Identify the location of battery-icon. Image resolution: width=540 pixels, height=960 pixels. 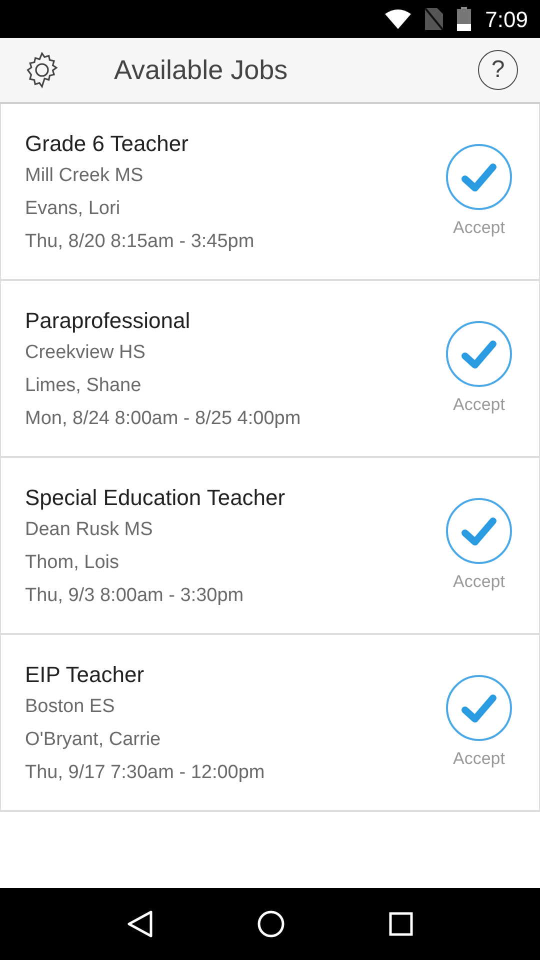
(464, 19).